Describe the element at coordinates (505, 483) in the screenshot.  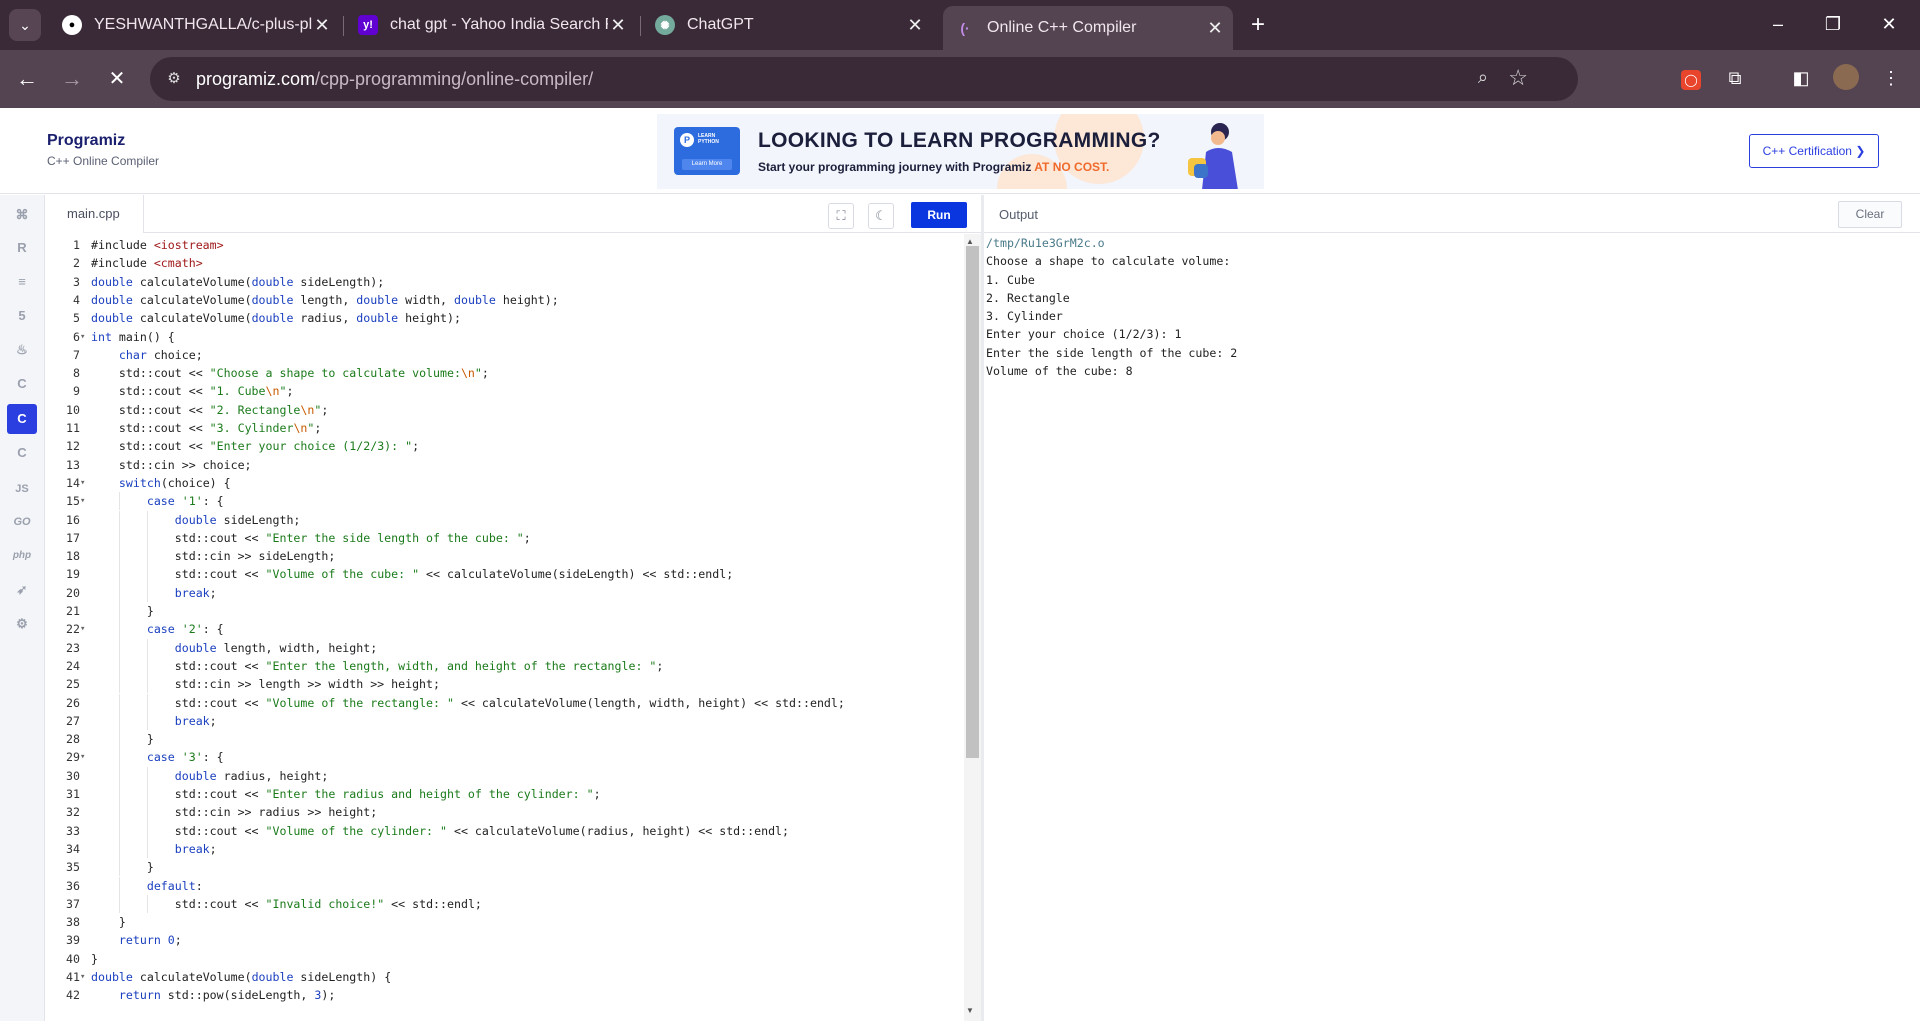
I see `code-line: 14 ▾ switch(choice) {` at that location.